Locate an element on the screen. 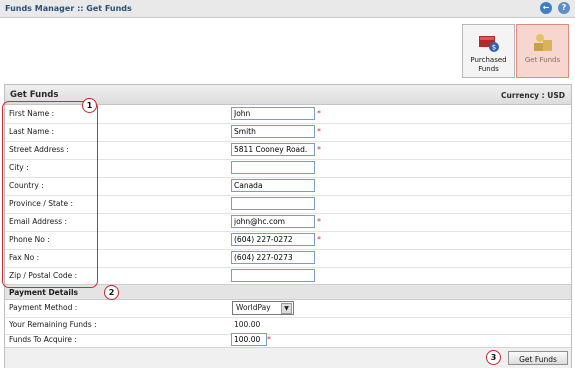 The height and width of the screenshot is (369, 575). help-icon: ? is located at coordinates (564, 8).